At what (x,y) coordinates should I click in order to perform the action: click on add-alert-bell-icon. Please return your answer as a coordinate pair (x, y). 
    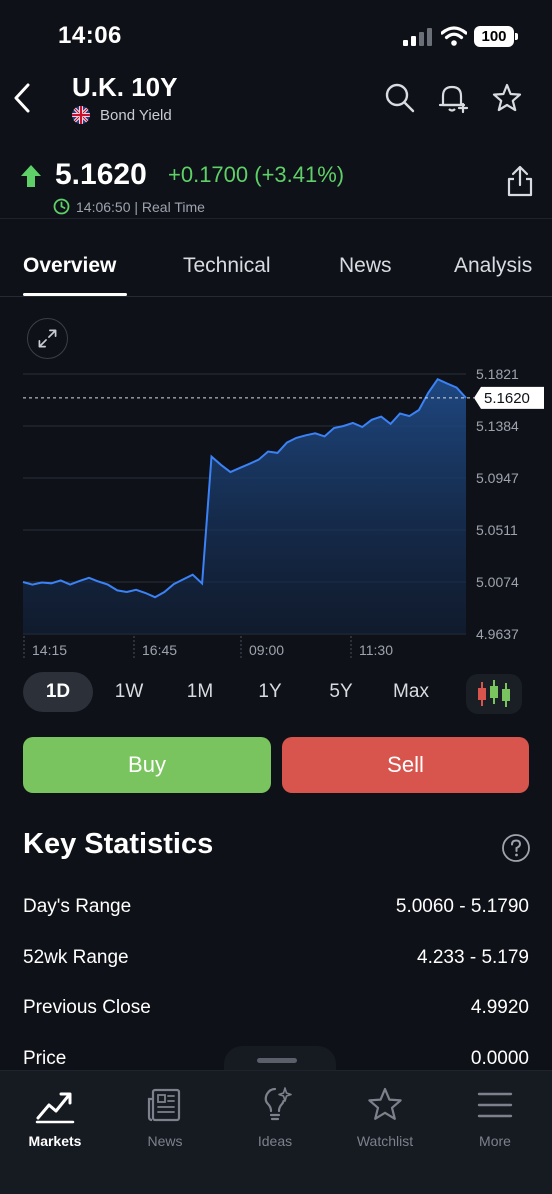
    Looking at the image, I should click on (453, 98).